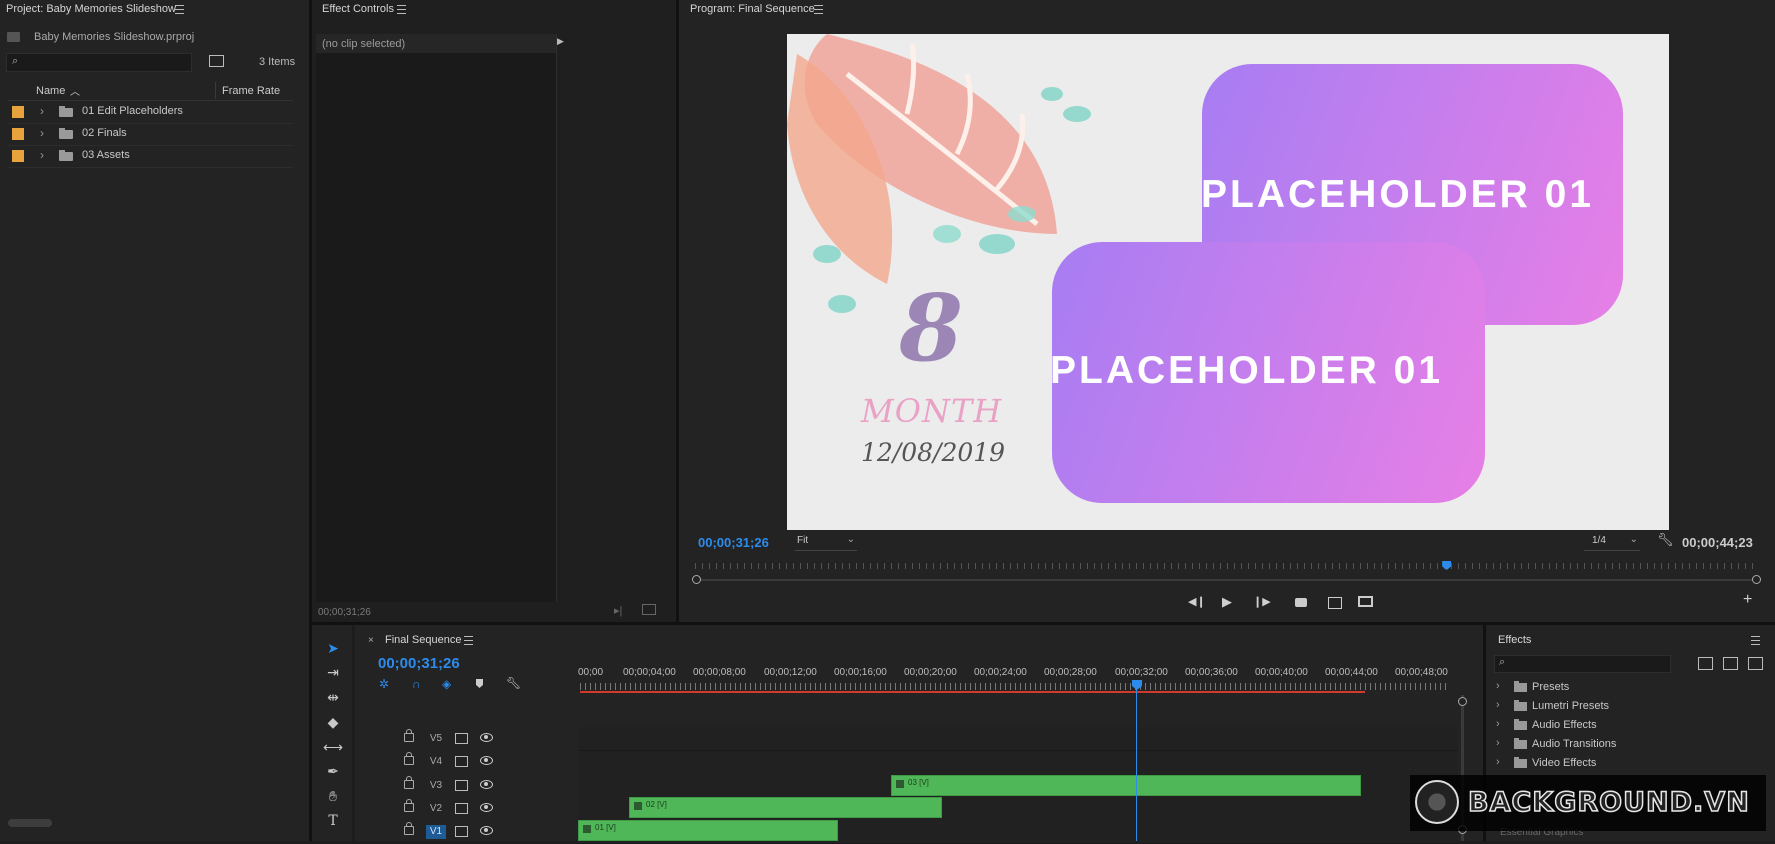 This screenshot has width=1775, height=844. I want to click on yuv-effects-icon, so click(1755, 663).